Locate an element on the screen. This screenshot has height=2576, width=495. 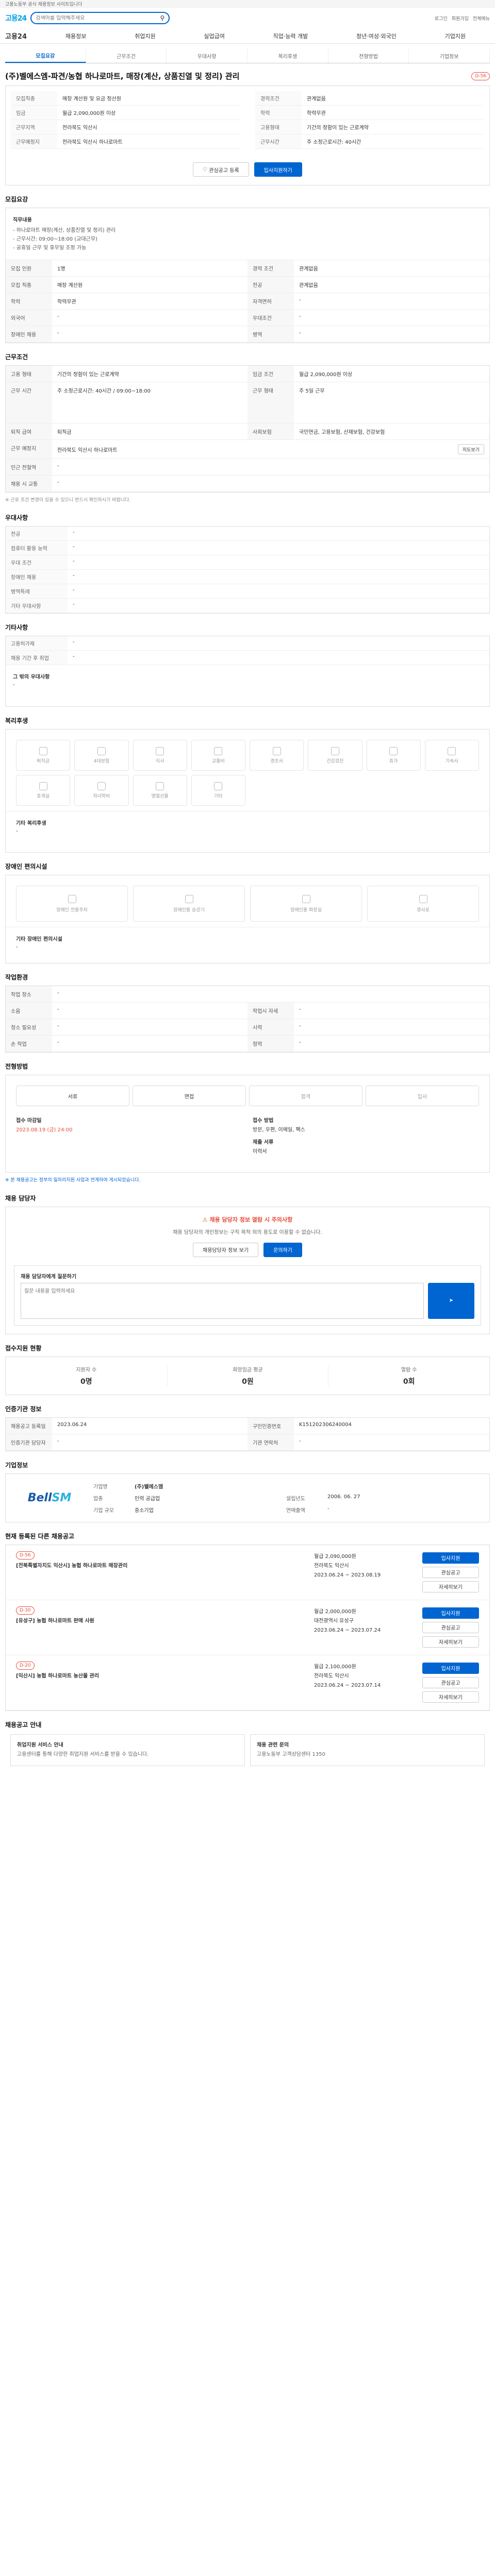
method-value: 방문, 우편, 이메일, 팩스 is located at coordinates (279, 1130).